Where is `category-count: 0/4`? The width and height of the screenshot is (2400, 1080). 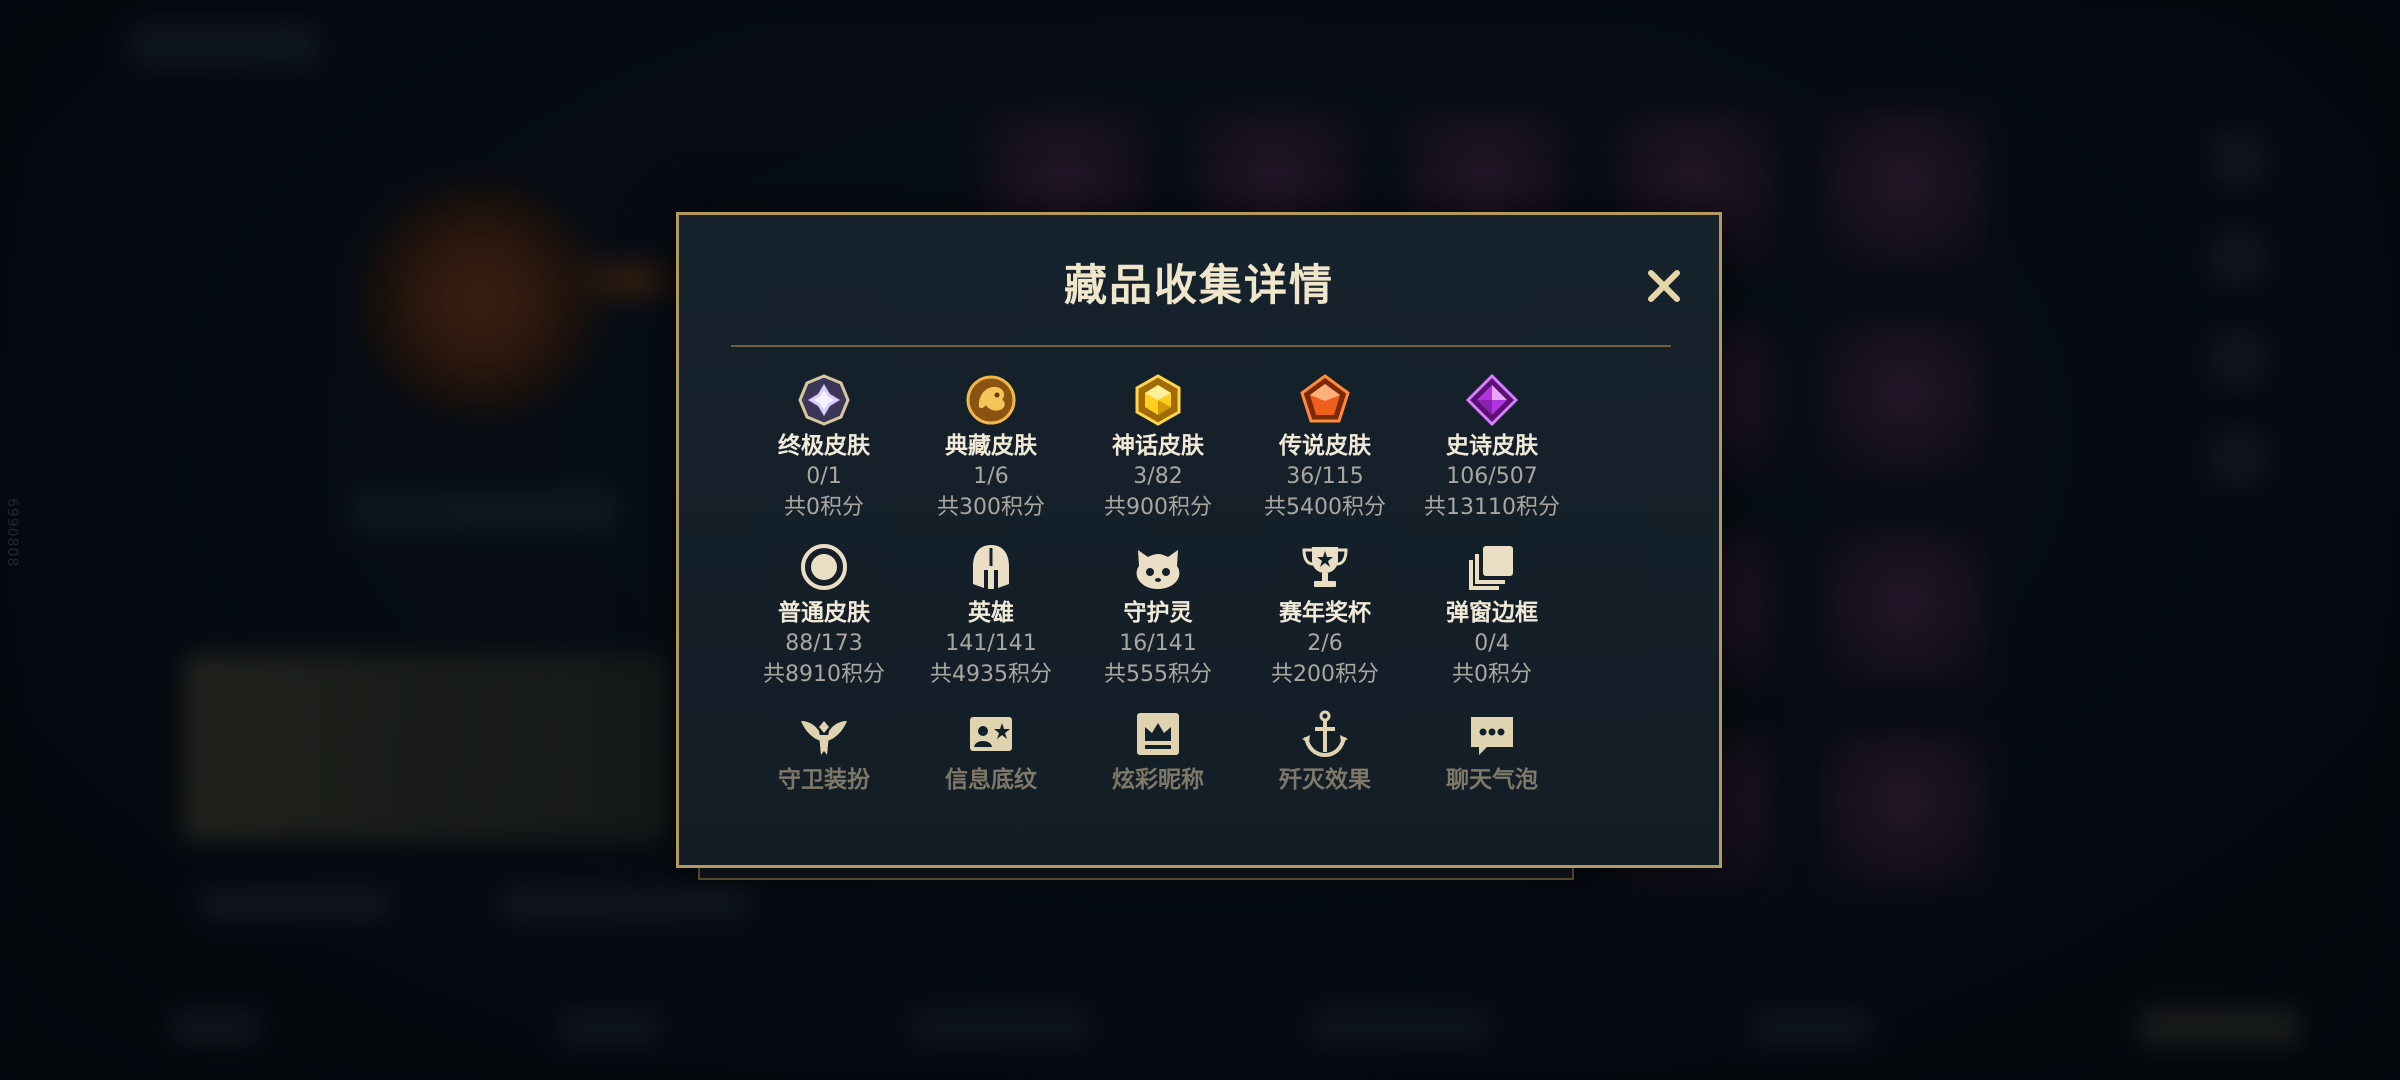
category-count: 0/4 is located at coordinates (1492, 643).